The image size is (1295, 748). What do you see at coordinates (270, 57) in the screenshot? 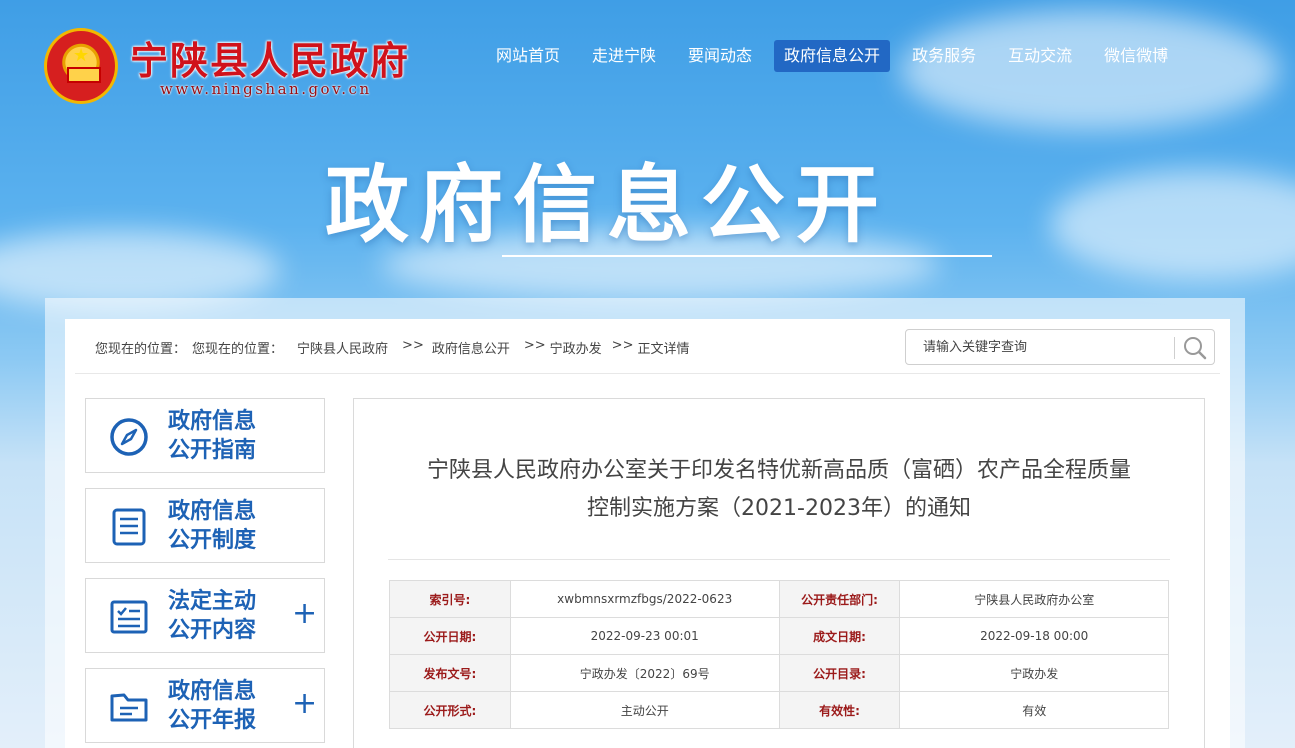
I see `site-title: 宁陕县人民政府` at bounding box center [270, 57].